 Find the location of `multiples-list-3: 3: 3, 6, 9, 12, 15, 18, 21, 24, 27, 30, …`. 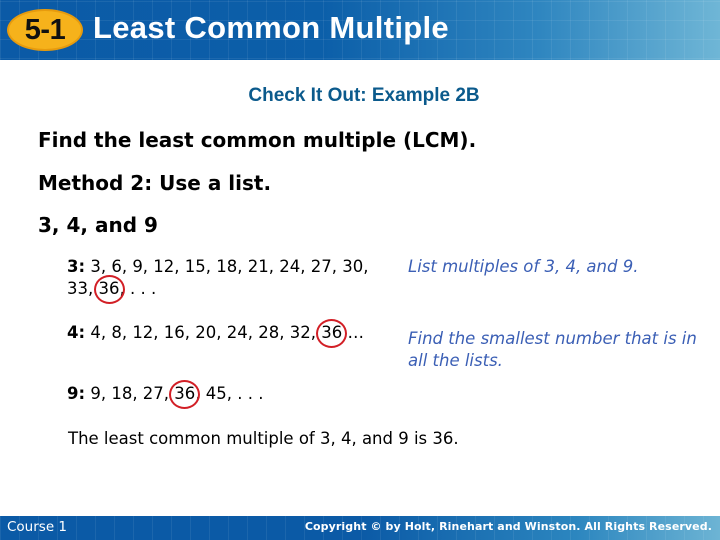

multiples-list-3: 3: 3, 6, 9, 12, 15, 18, 21, 24, 27, 30, … is located at coordinates (232, 280).